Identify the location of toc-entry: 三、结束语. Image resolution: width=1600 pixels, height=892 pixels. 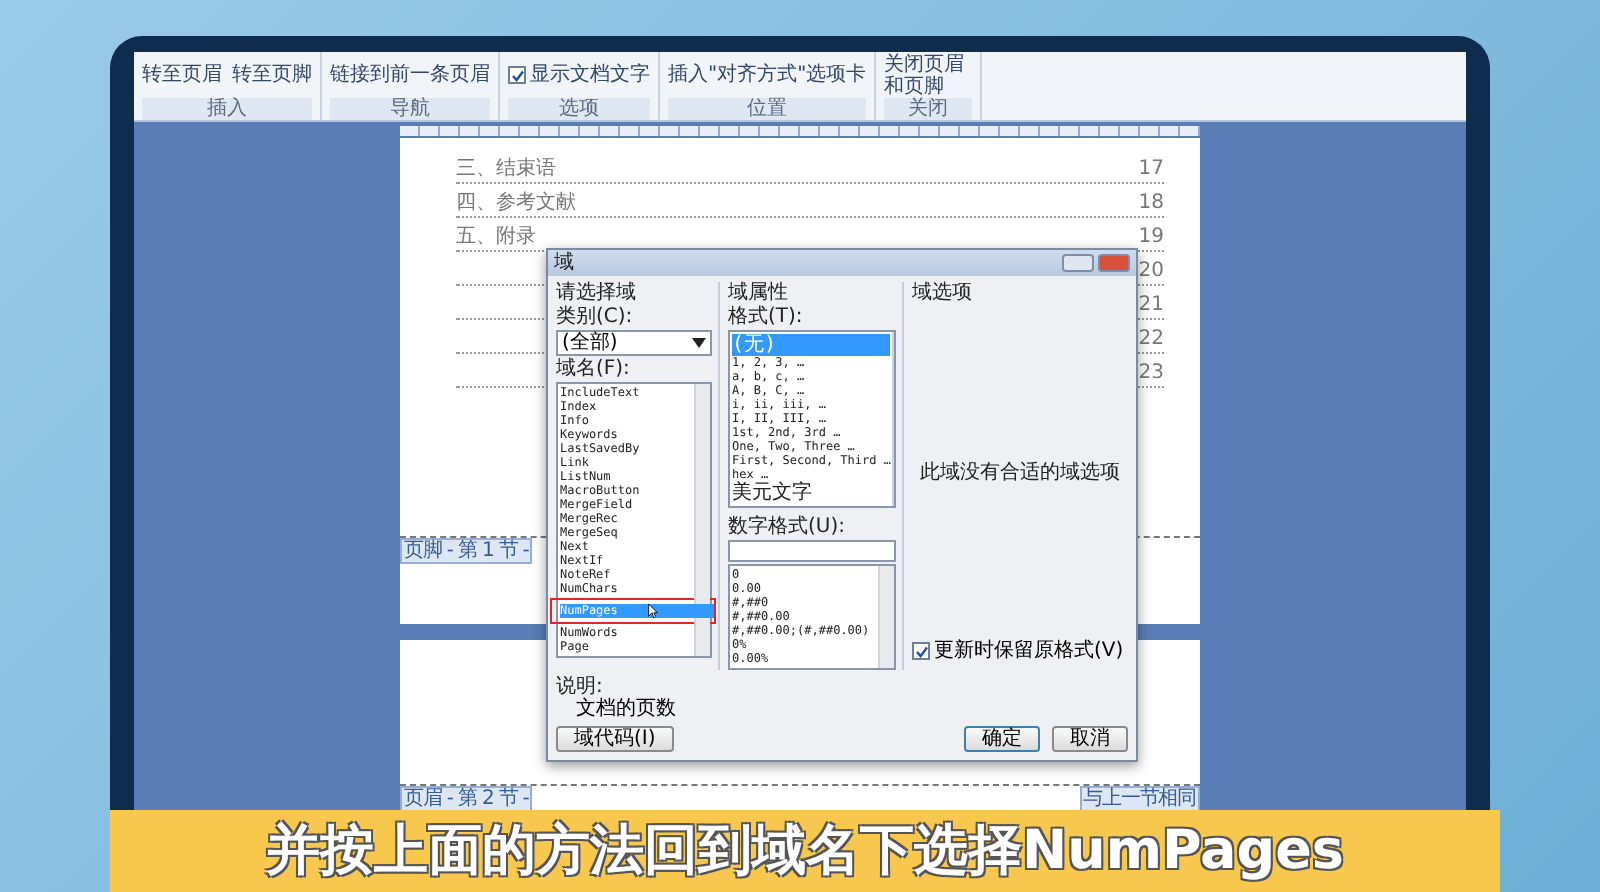
(506, 170).